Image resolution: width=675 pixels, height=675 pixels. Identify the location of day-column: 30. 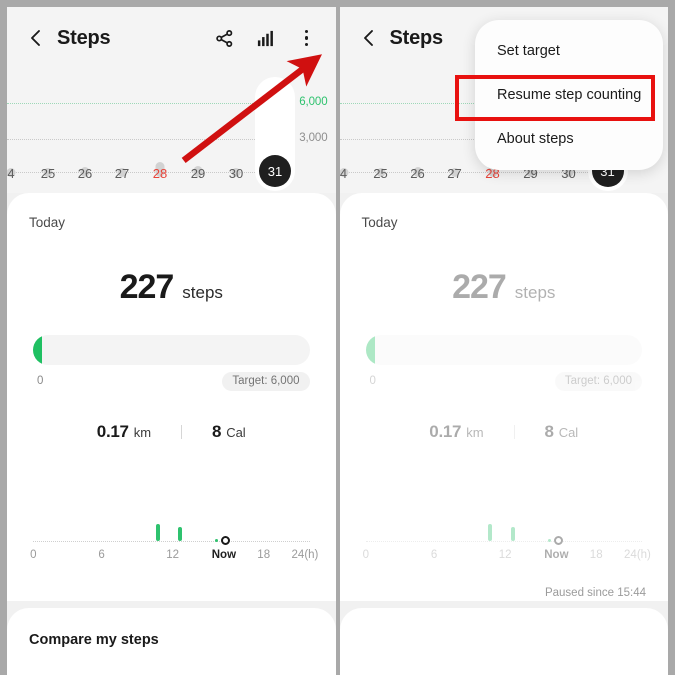
(236, 131).